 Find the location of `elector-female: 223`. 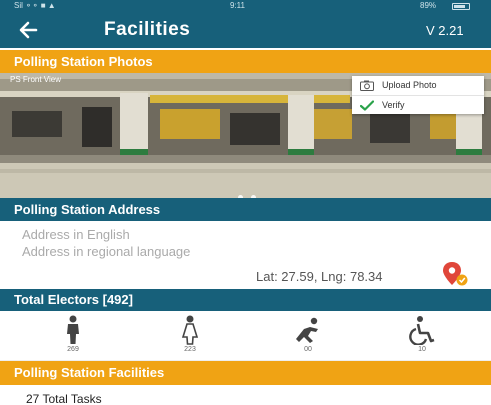

elector-female: 223 is located at coordinates (190, 337).